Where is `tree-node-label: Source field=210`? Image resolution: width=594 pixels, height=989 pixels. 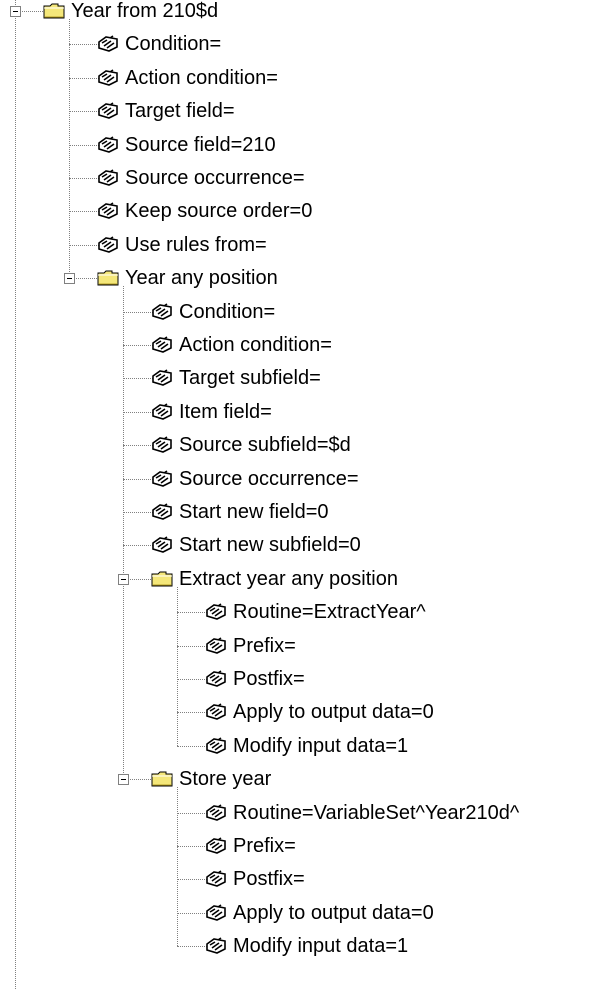 tree-node-label: Source field=210 is located at coordinates (200, 144).